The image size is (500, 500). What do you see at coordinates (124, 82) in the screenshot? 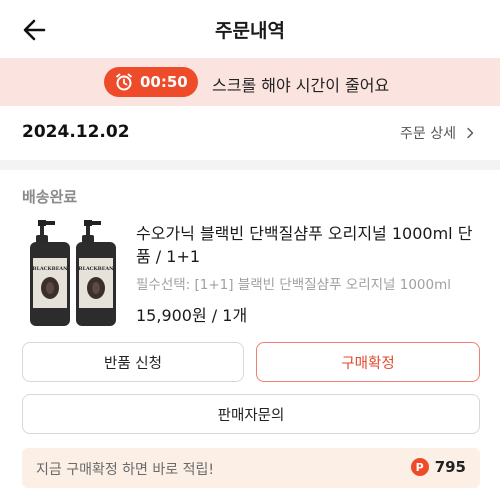
I see `alarm-clock-icon` at bounding box center [124, 82].